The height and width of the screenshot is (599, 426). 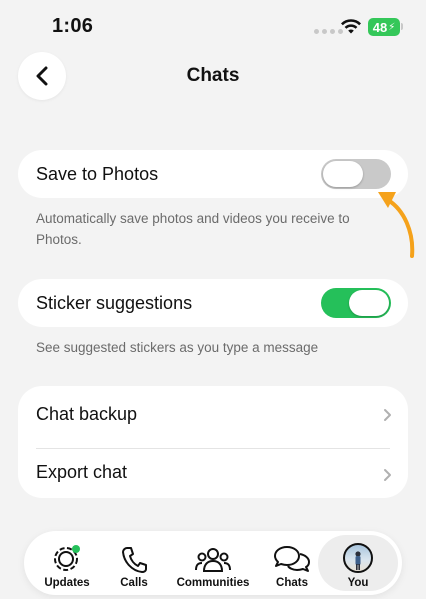 What do you see at coordinates (292, 583) in the screenshot?
I see `tab-chats-label: Chats` at bounding box center [292, 583].